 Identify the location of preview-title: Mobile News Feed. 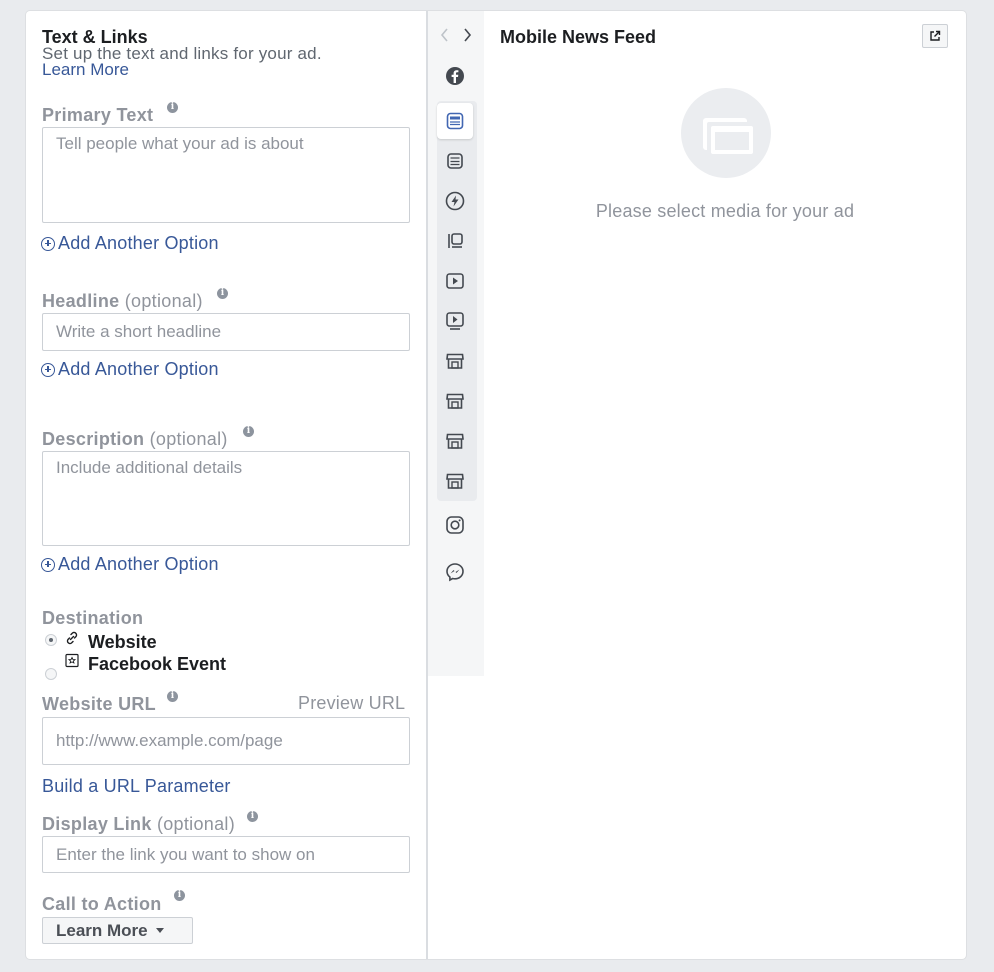
(578, 37).